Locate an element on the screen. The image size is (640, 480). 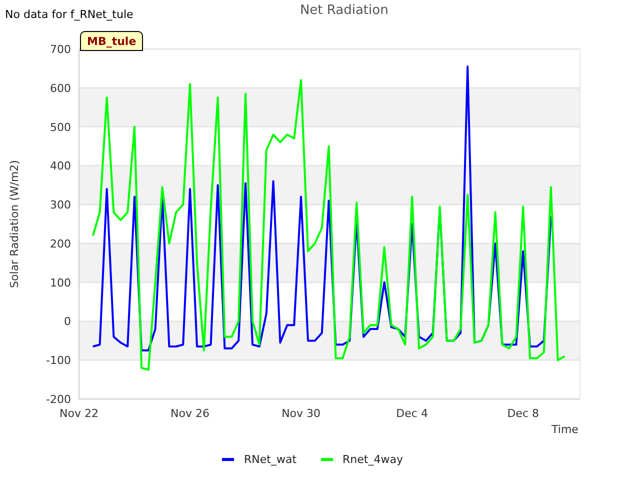
y-tick-label: 300 is located at coordinates (60, 205).